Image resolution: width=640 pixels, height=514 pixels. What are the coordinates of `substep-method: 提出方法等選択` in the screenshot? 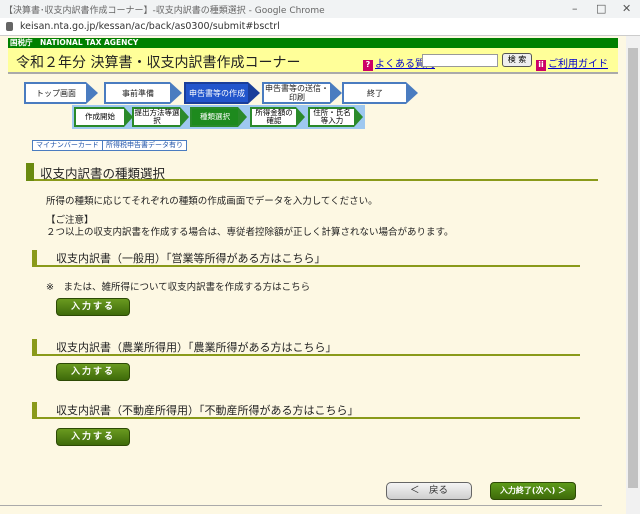 It's located at (160, 117).